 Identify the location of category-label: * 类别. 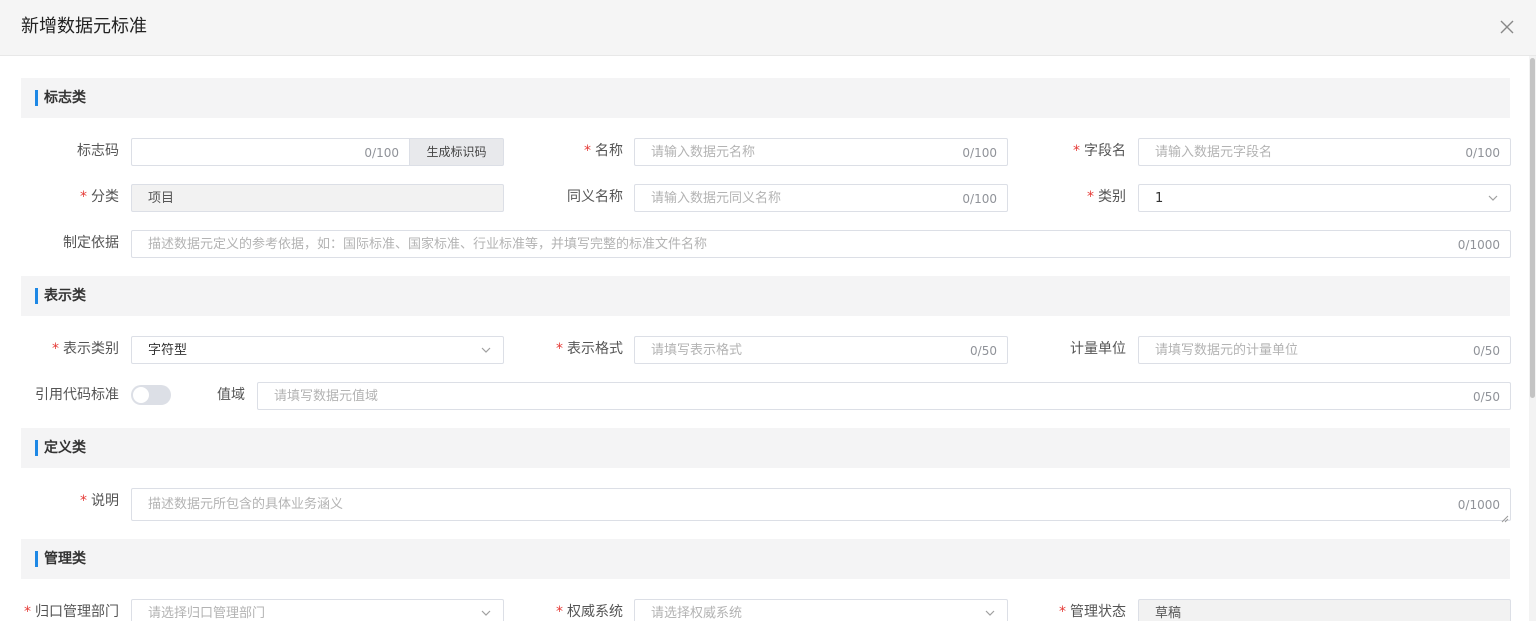
(1106, 197).